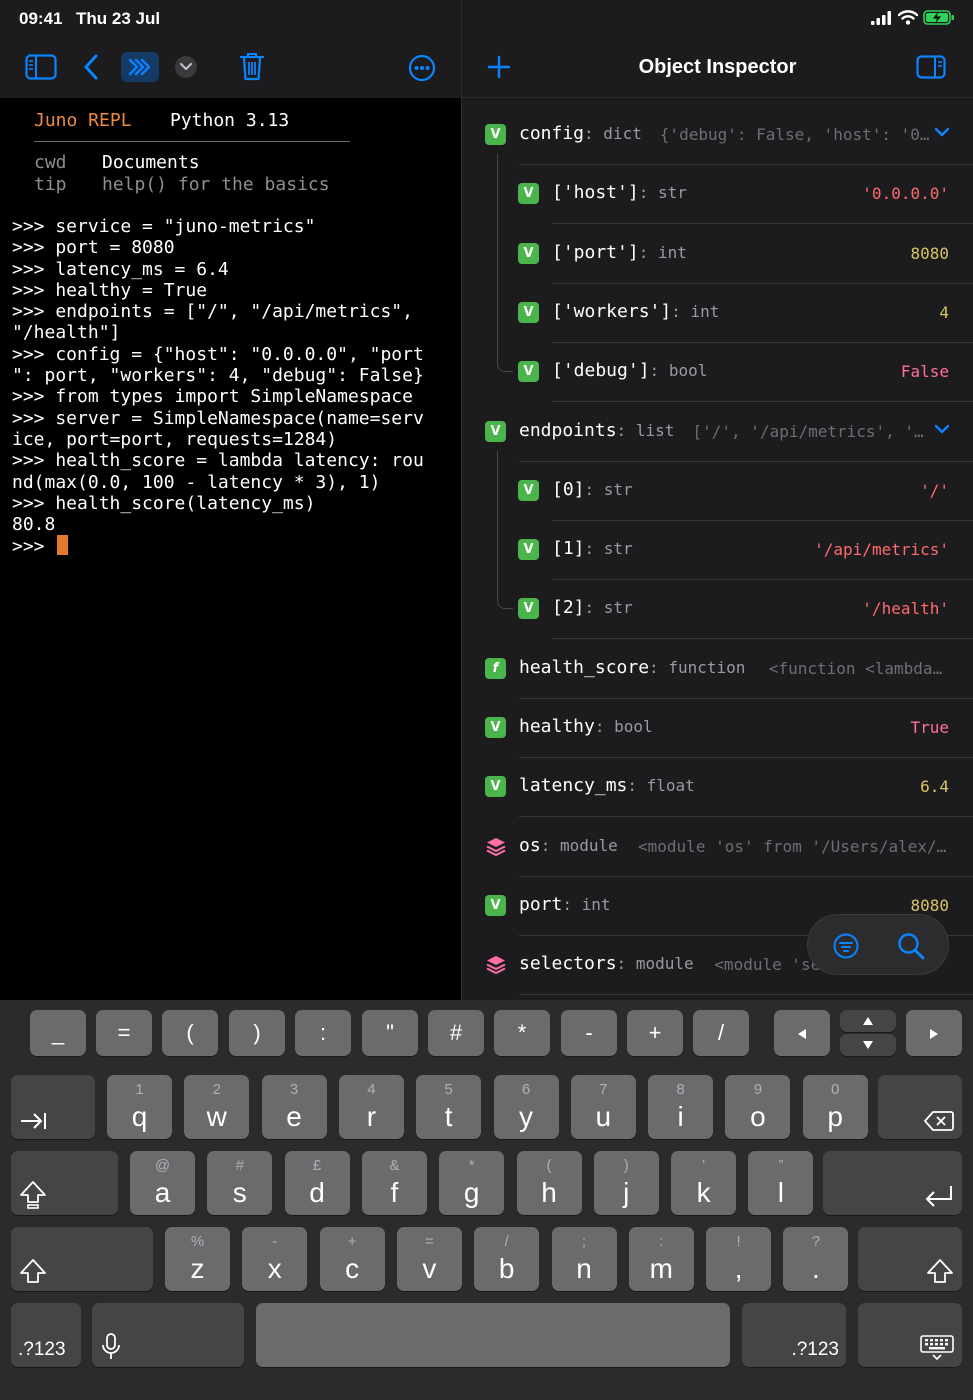  What do you see at coordinates (240, 1183) in the screenshot?
I see `letter-key: # s` at bounding box center [240, 1183].